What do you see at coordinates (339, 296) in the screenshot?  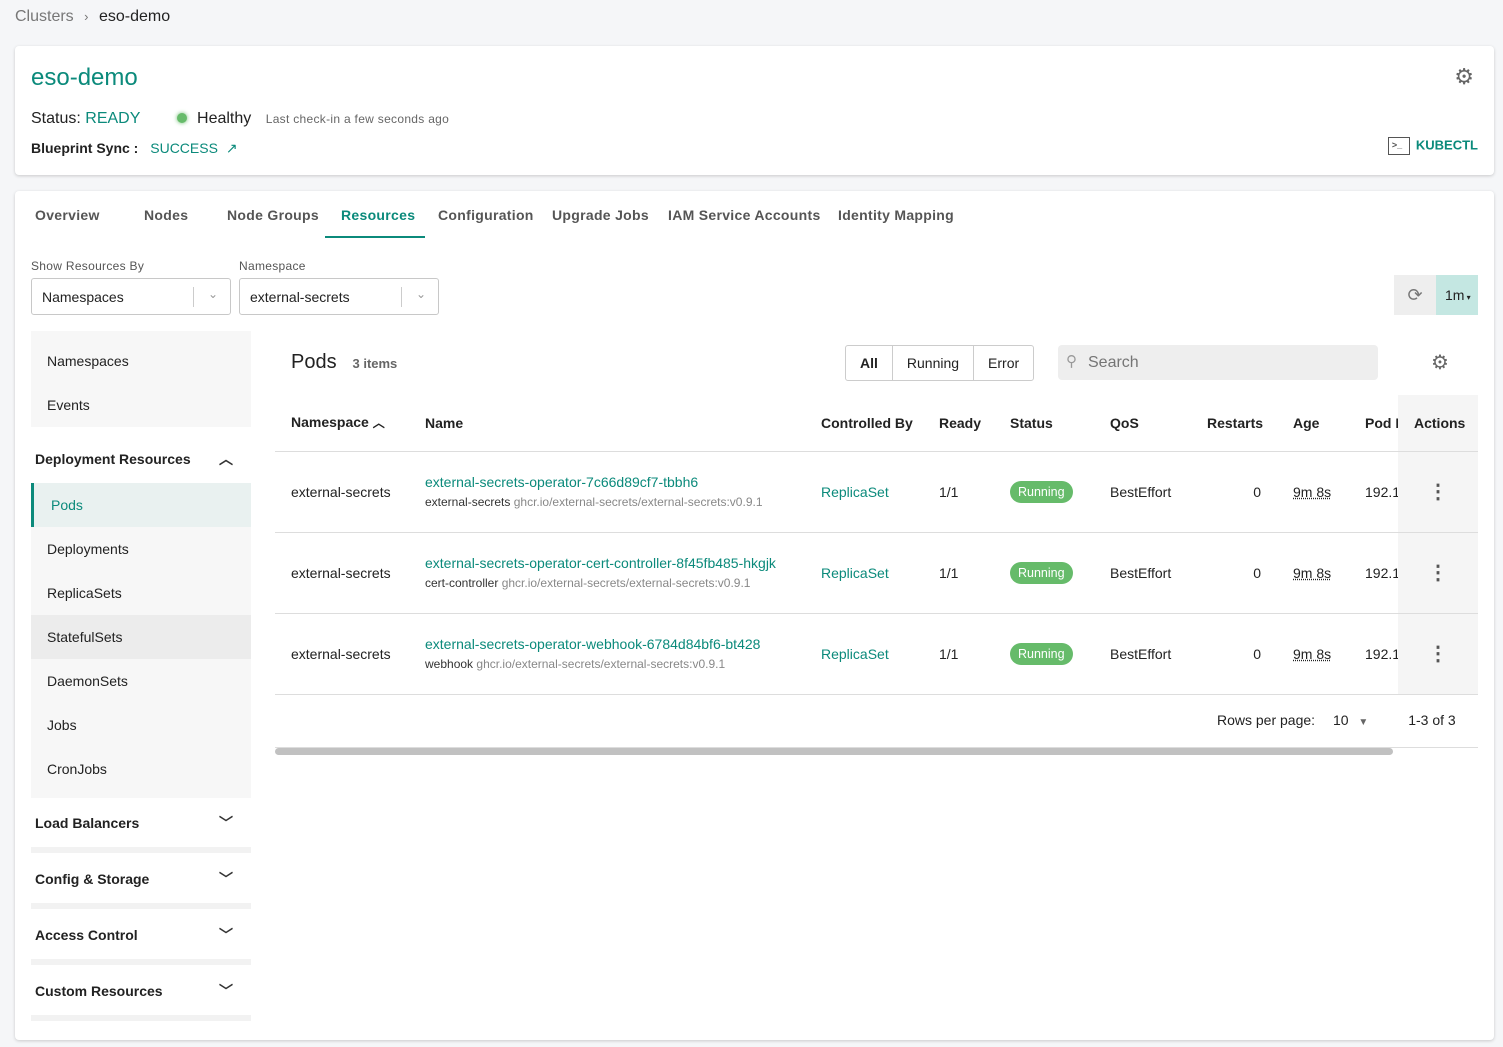 I see `namespace-select: external-secrets ⌄` at bounding box center [339, 296].